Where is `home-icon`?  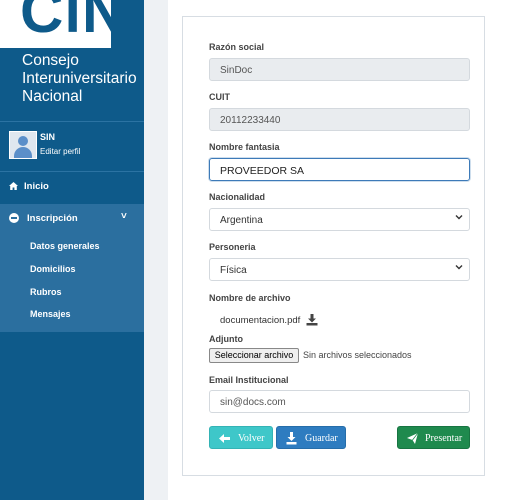 home-icon is located at coordinates (13, 187).